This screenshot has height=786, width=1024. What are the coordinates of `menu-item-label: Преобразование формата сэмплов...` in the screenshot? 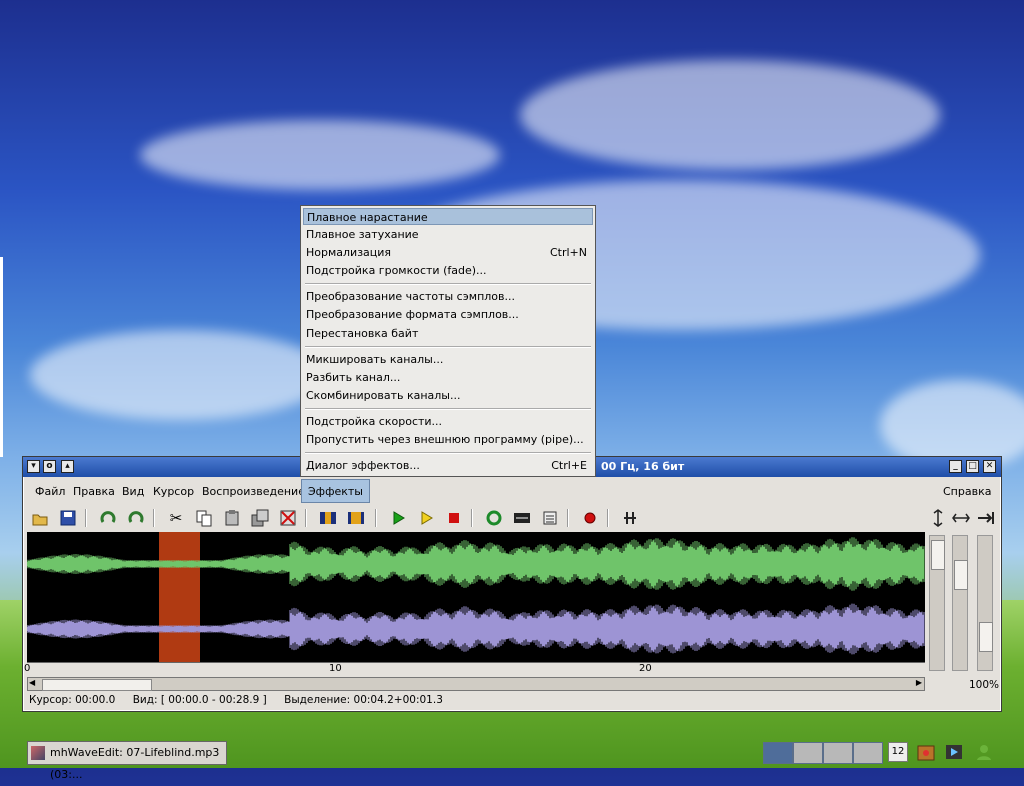 It's located at (412, 314).